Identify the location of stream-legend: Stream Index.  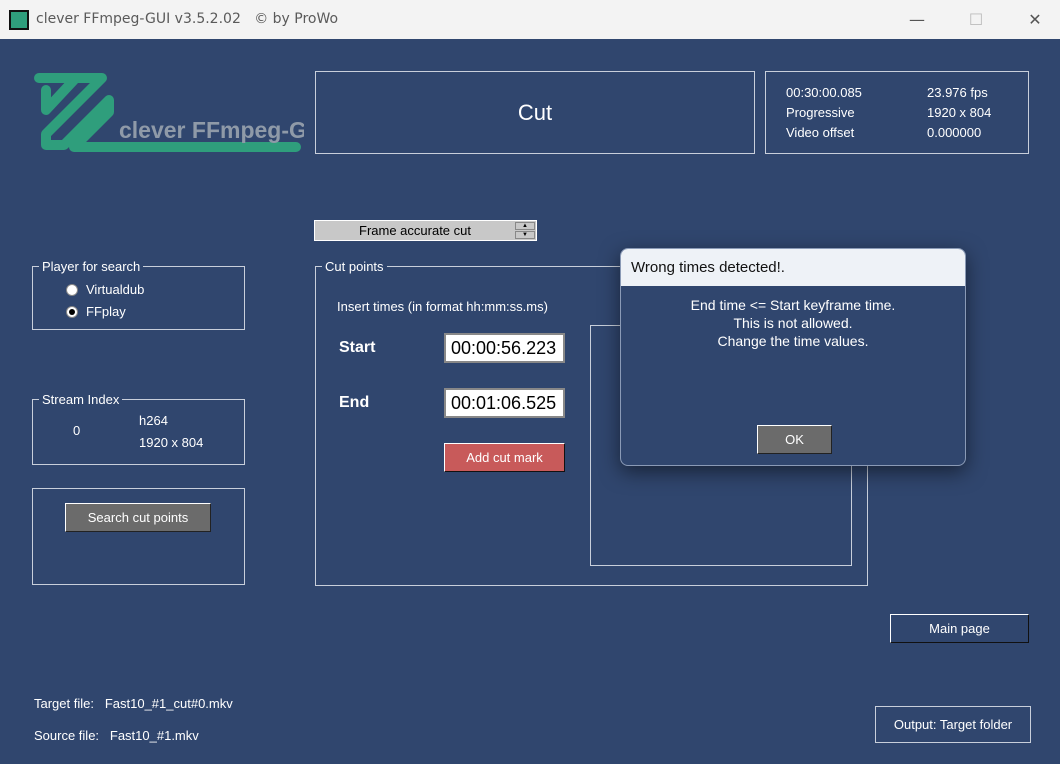
(81, 399).